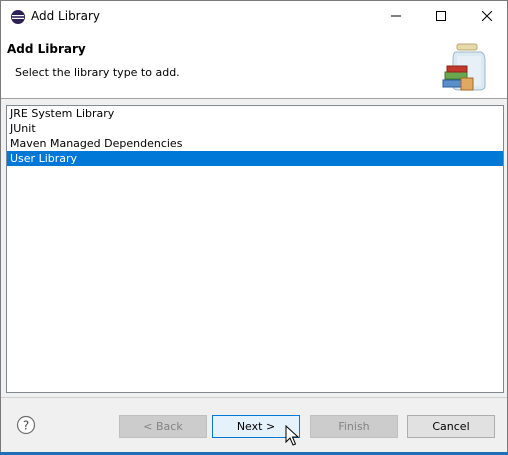 This screenshot has height=455, width=508. I want to click on list-item: Maven Managed Dependencies, so click(255, 143).